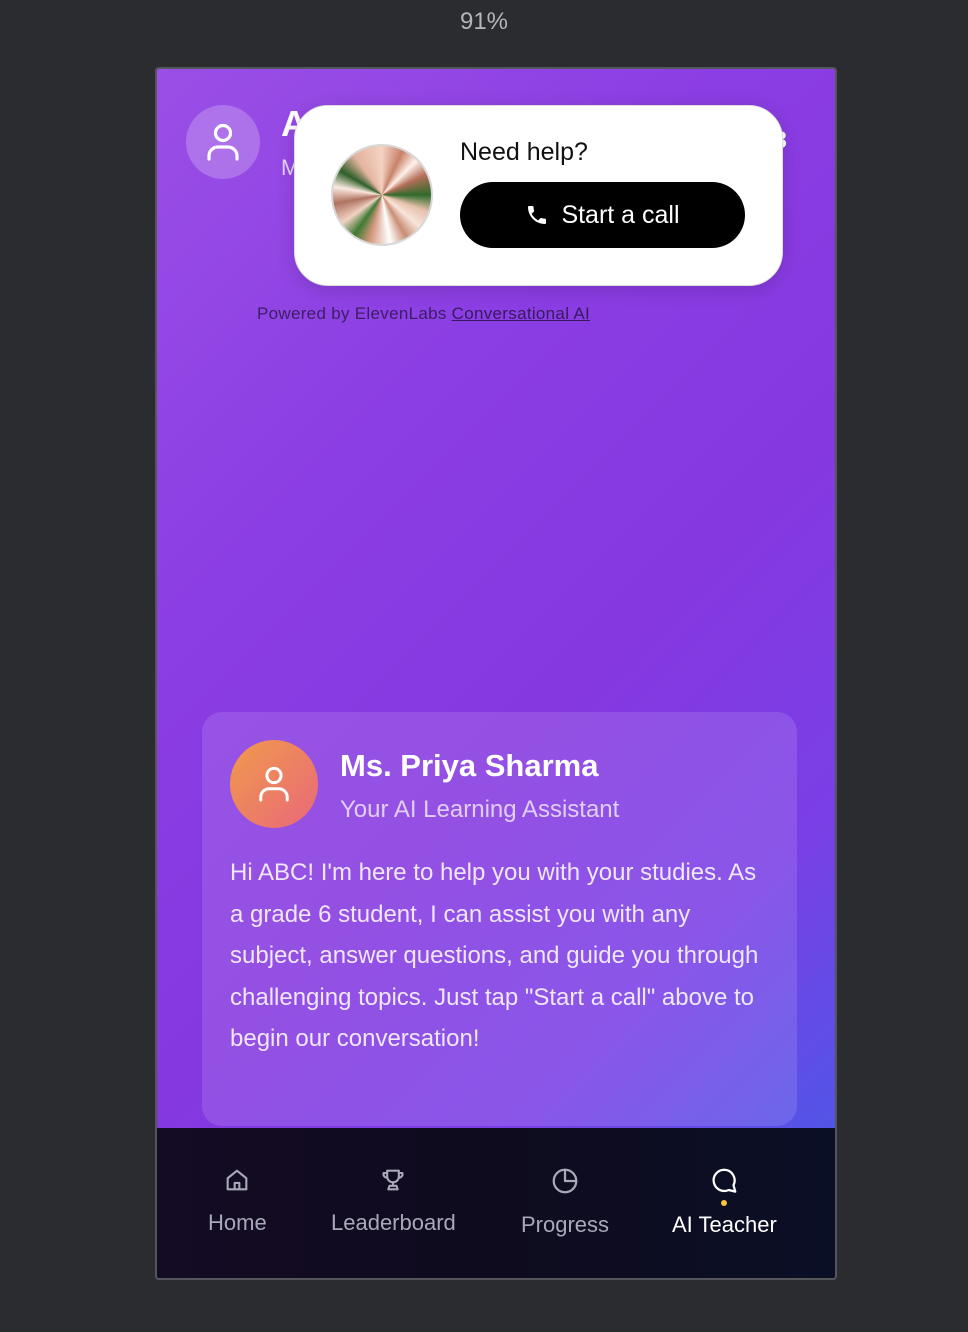  I want to click on nav-item-ai-teacher: AI Teacher, so click(724, 1202).